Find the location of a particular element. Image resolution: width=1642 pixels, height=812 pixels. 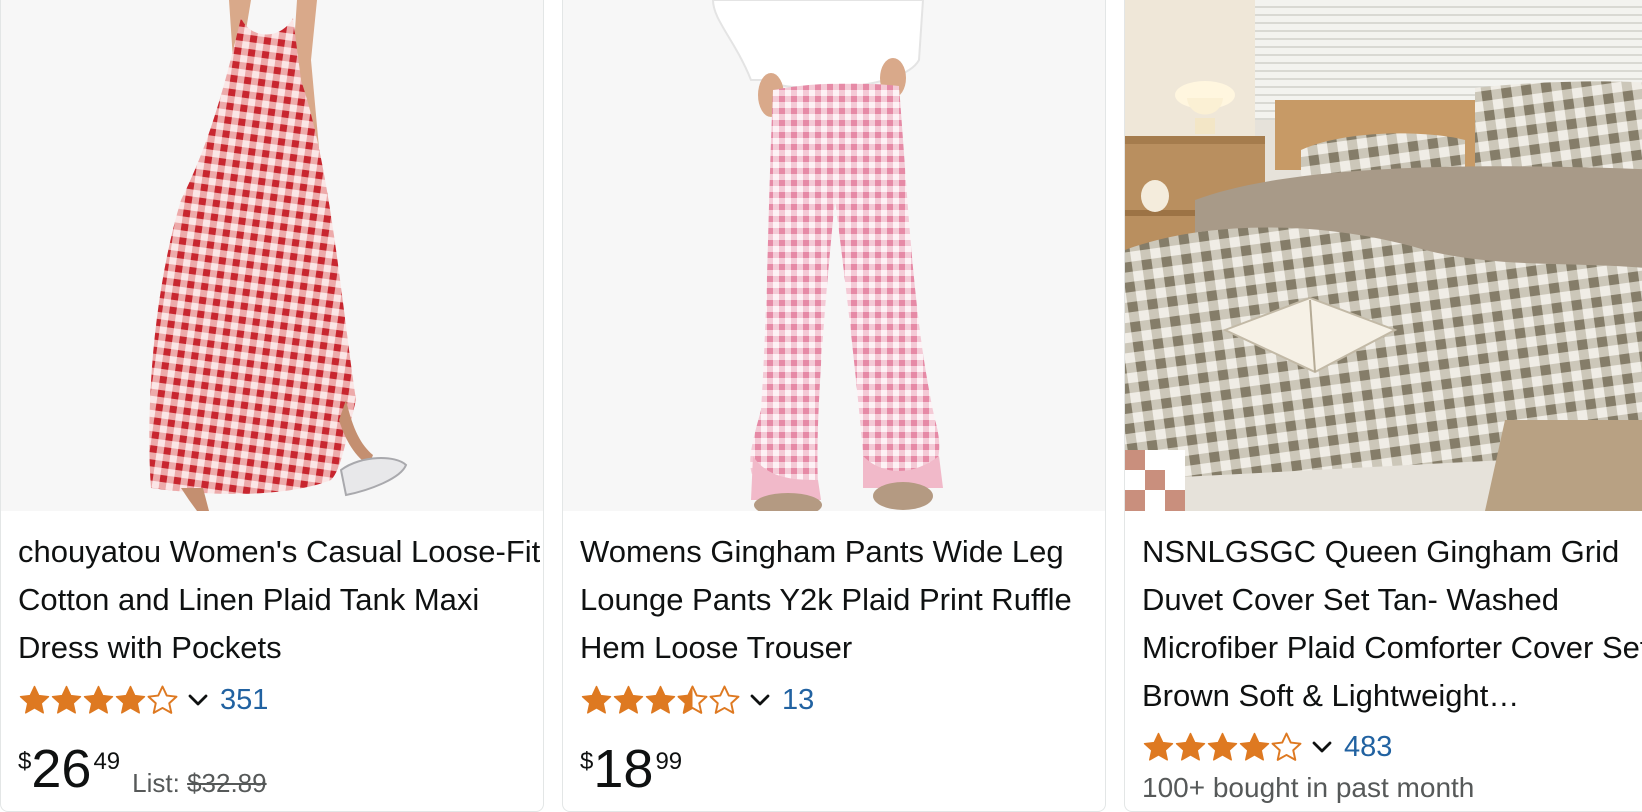

price-whole: 26 is located at coordinates (61, 769).